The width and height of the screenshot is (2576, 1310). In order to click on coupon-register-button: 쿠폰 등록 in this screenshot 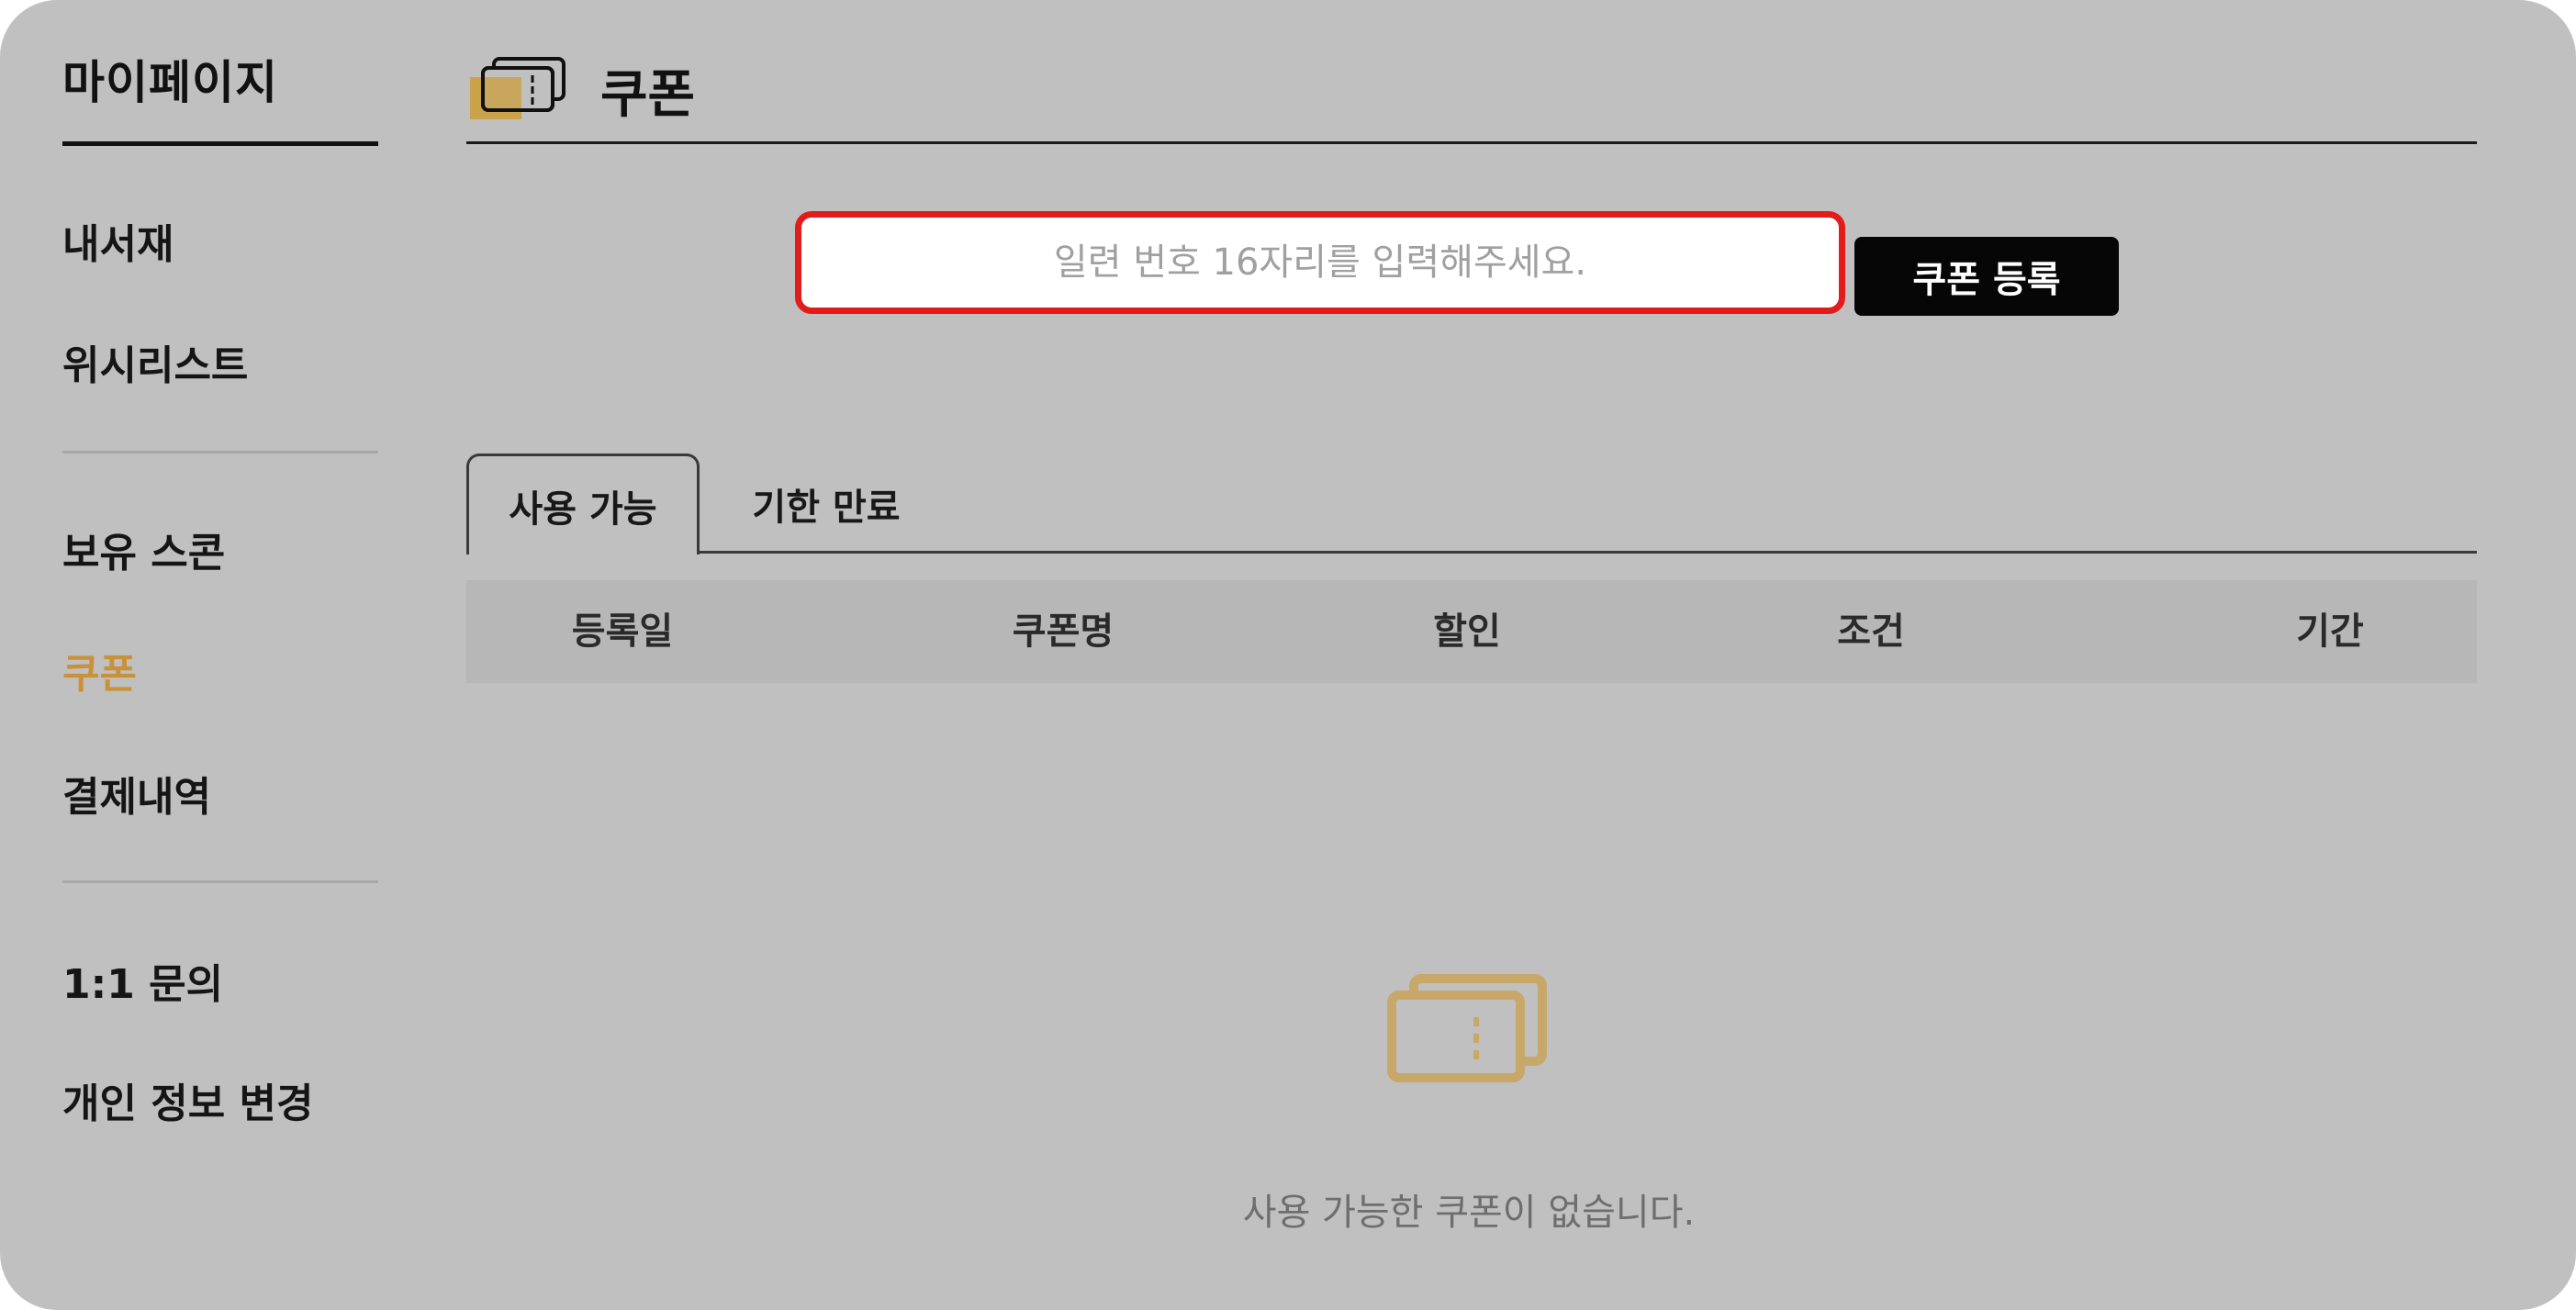, I will do `click(1986, 276)`.